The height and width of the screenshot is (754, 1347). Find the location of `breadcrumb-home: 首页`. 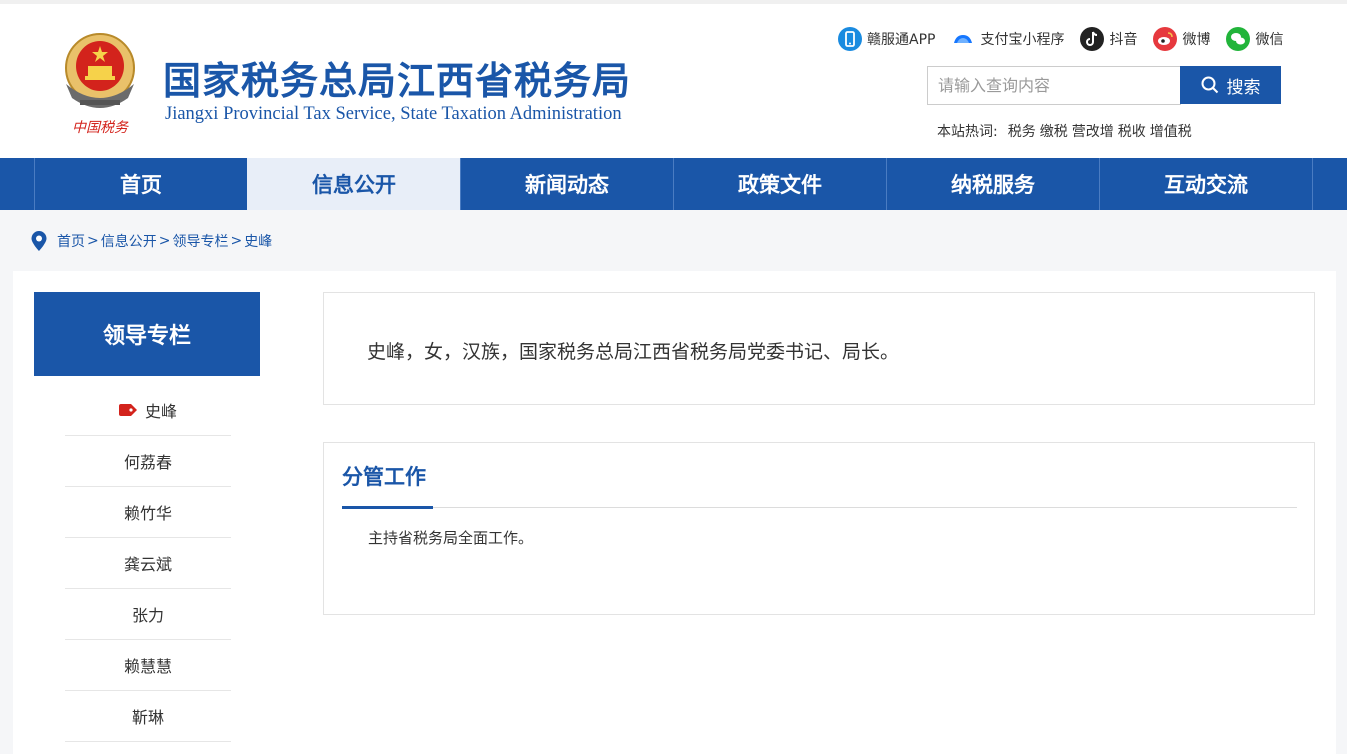

breadcrumb-home: 首页 is located at coordinates (71, 241).